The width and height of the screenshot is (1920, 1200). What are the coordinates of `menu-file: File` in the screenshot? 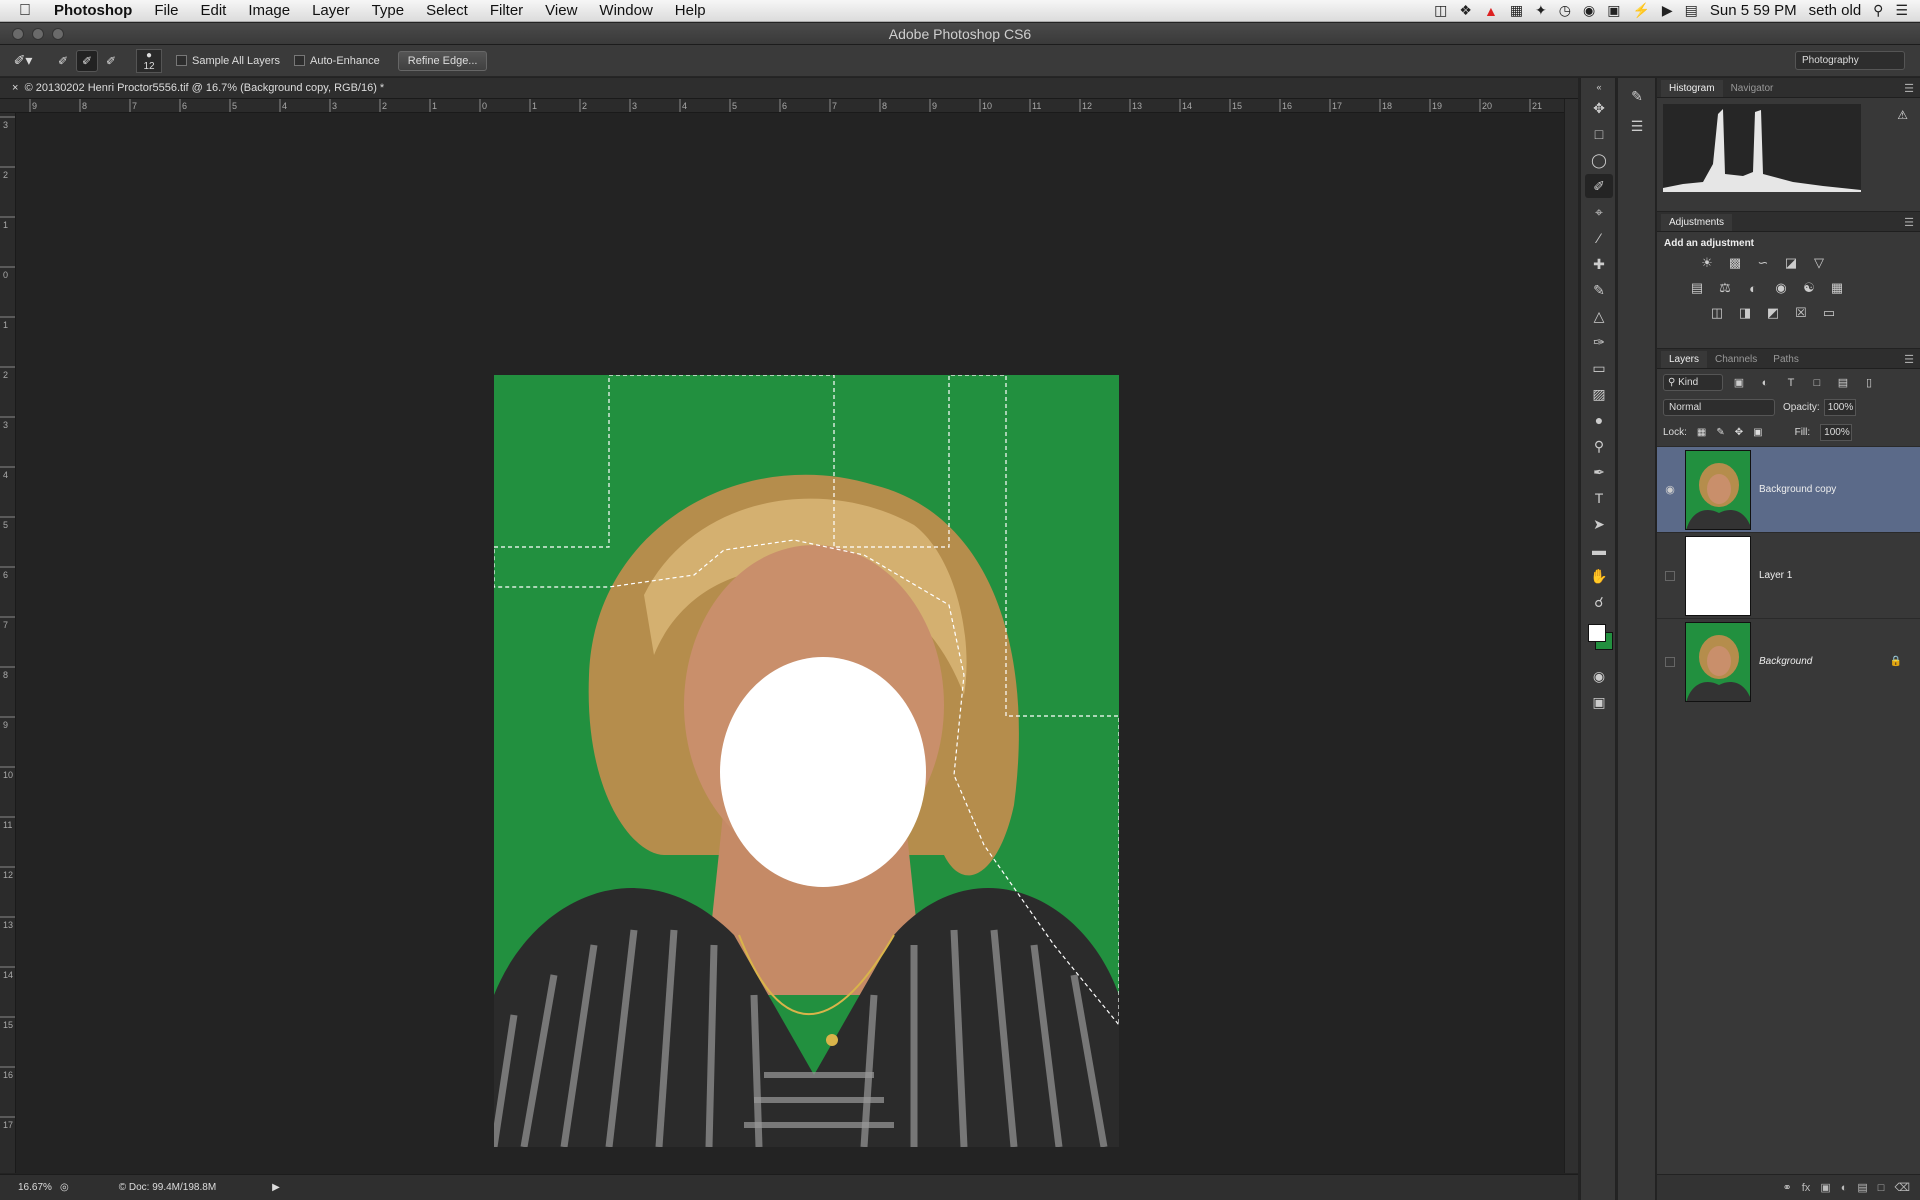 It's located at (166, 10).